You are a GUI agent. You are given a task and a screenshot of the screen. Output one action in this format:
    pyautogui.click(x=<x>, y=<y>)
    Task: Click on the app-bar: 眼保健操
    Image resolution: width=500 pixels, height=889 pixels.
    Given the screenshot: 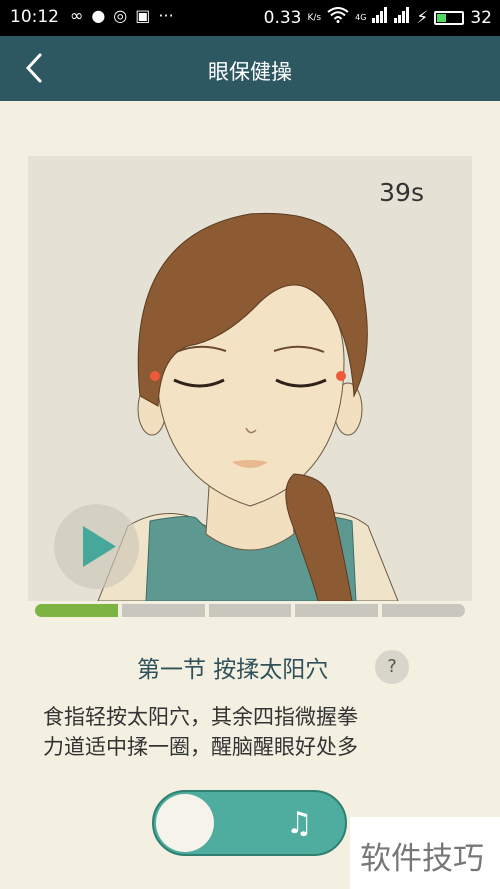 What is the action you would take?
    pyautogui.click(x=250, y=68)
    